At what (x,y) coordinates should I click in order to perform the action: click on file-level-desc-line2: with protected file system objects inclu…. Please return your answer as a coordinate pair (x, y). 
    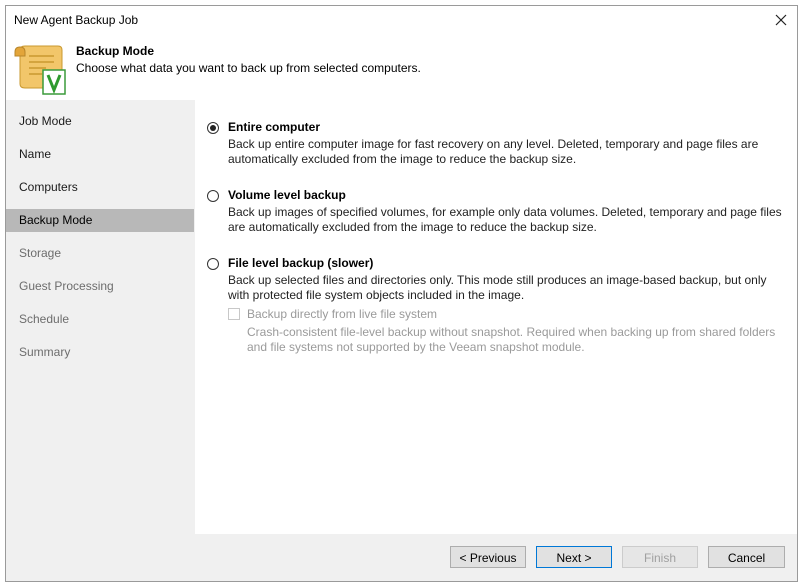
    Looking at the image, I should click on (376, 295).